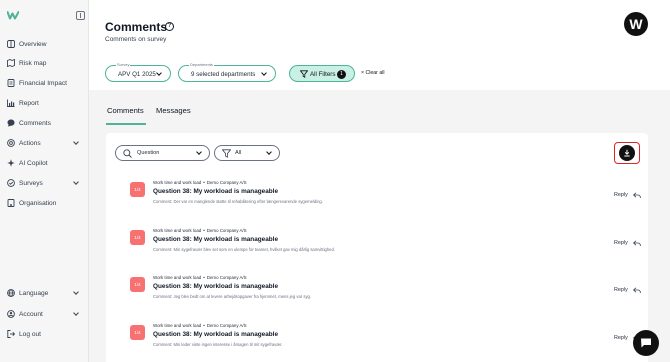 This screenshot has height=362, width=670. What do you see at coordinates (11, 334) in the screenshot?
I see `logout-icon` at bounding box center [11, 334].